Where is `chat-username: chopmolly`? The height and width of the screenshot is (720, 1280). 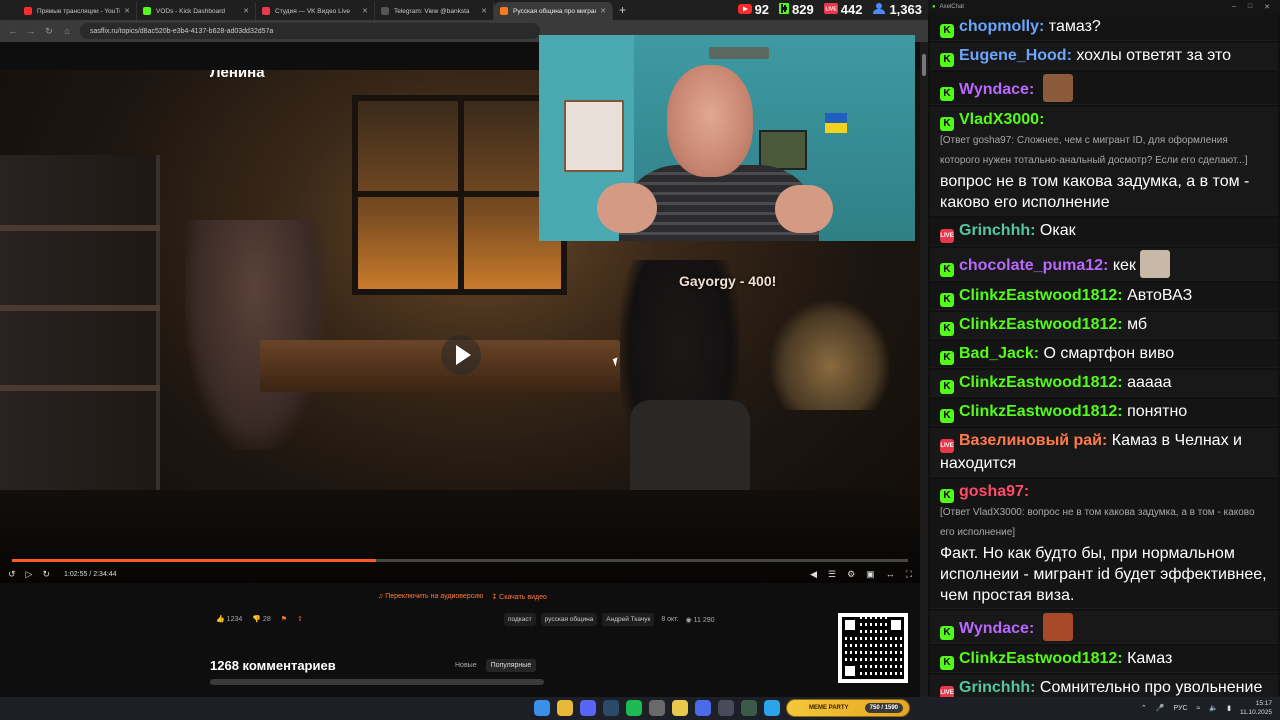
chat-username: chopmolly is located at coordinates (999, 26).